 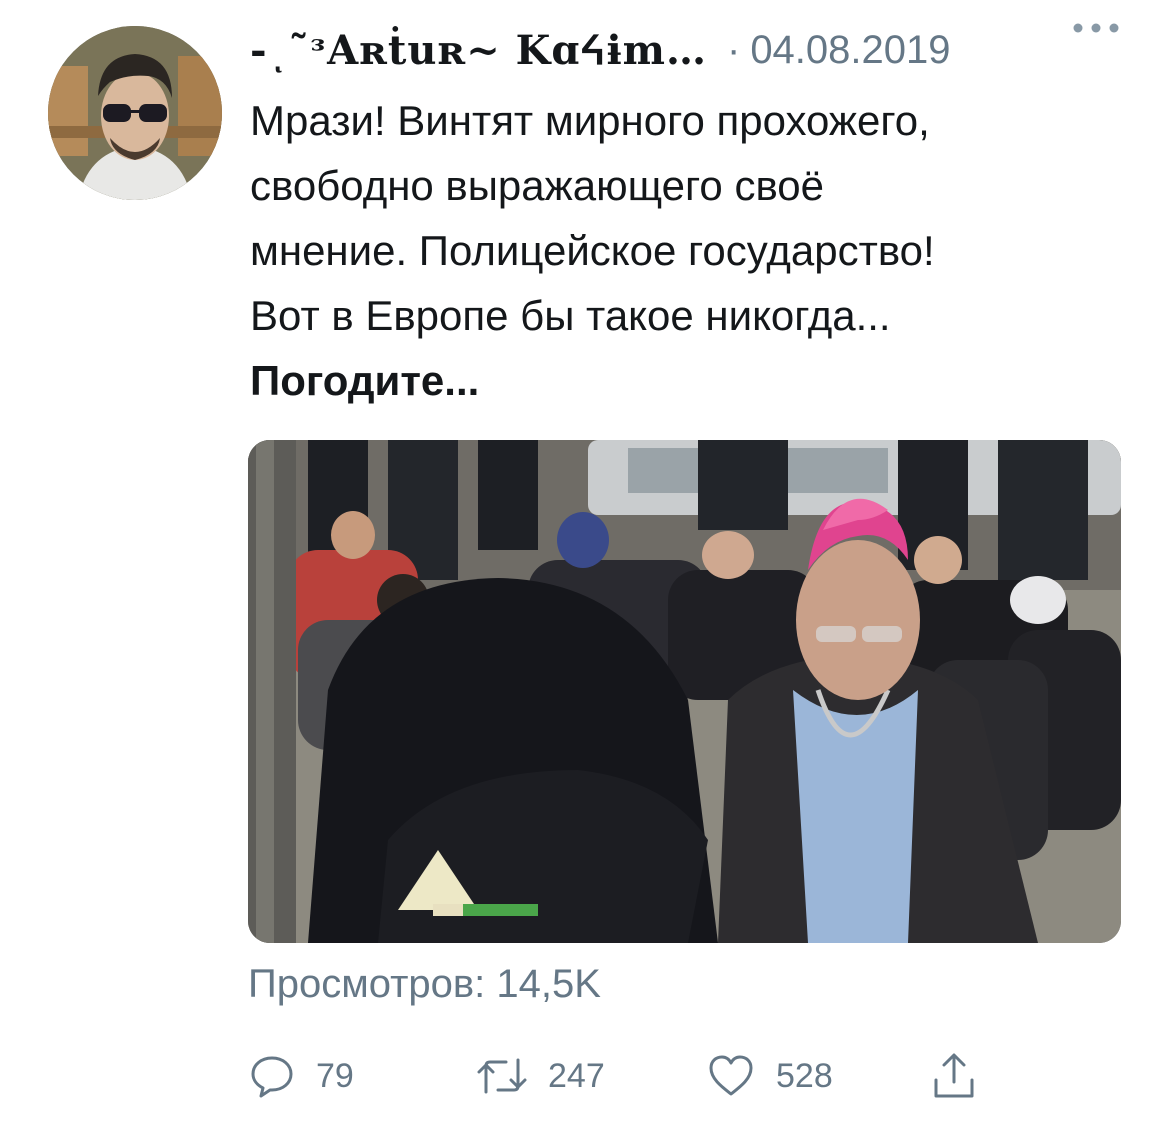 I want to click on views-count: Просмотров: 14,5K, so click(x=424, y=984).